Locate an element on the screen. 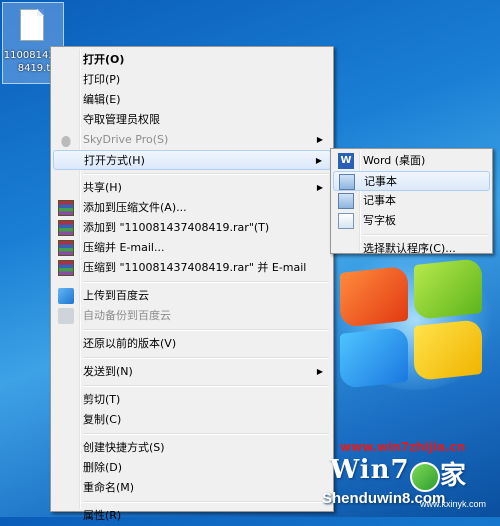  menu-item-share: 共享(H) ▶ is located at coordinates (192, 188).